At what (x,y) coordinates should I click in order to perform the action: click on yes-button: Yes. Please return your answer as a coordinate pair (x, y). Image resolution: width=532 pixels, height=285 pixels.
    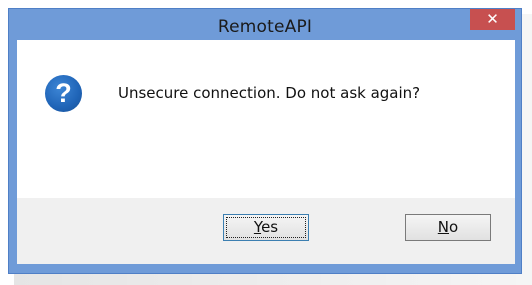
    Looking at the image, I should click on (266, 227).